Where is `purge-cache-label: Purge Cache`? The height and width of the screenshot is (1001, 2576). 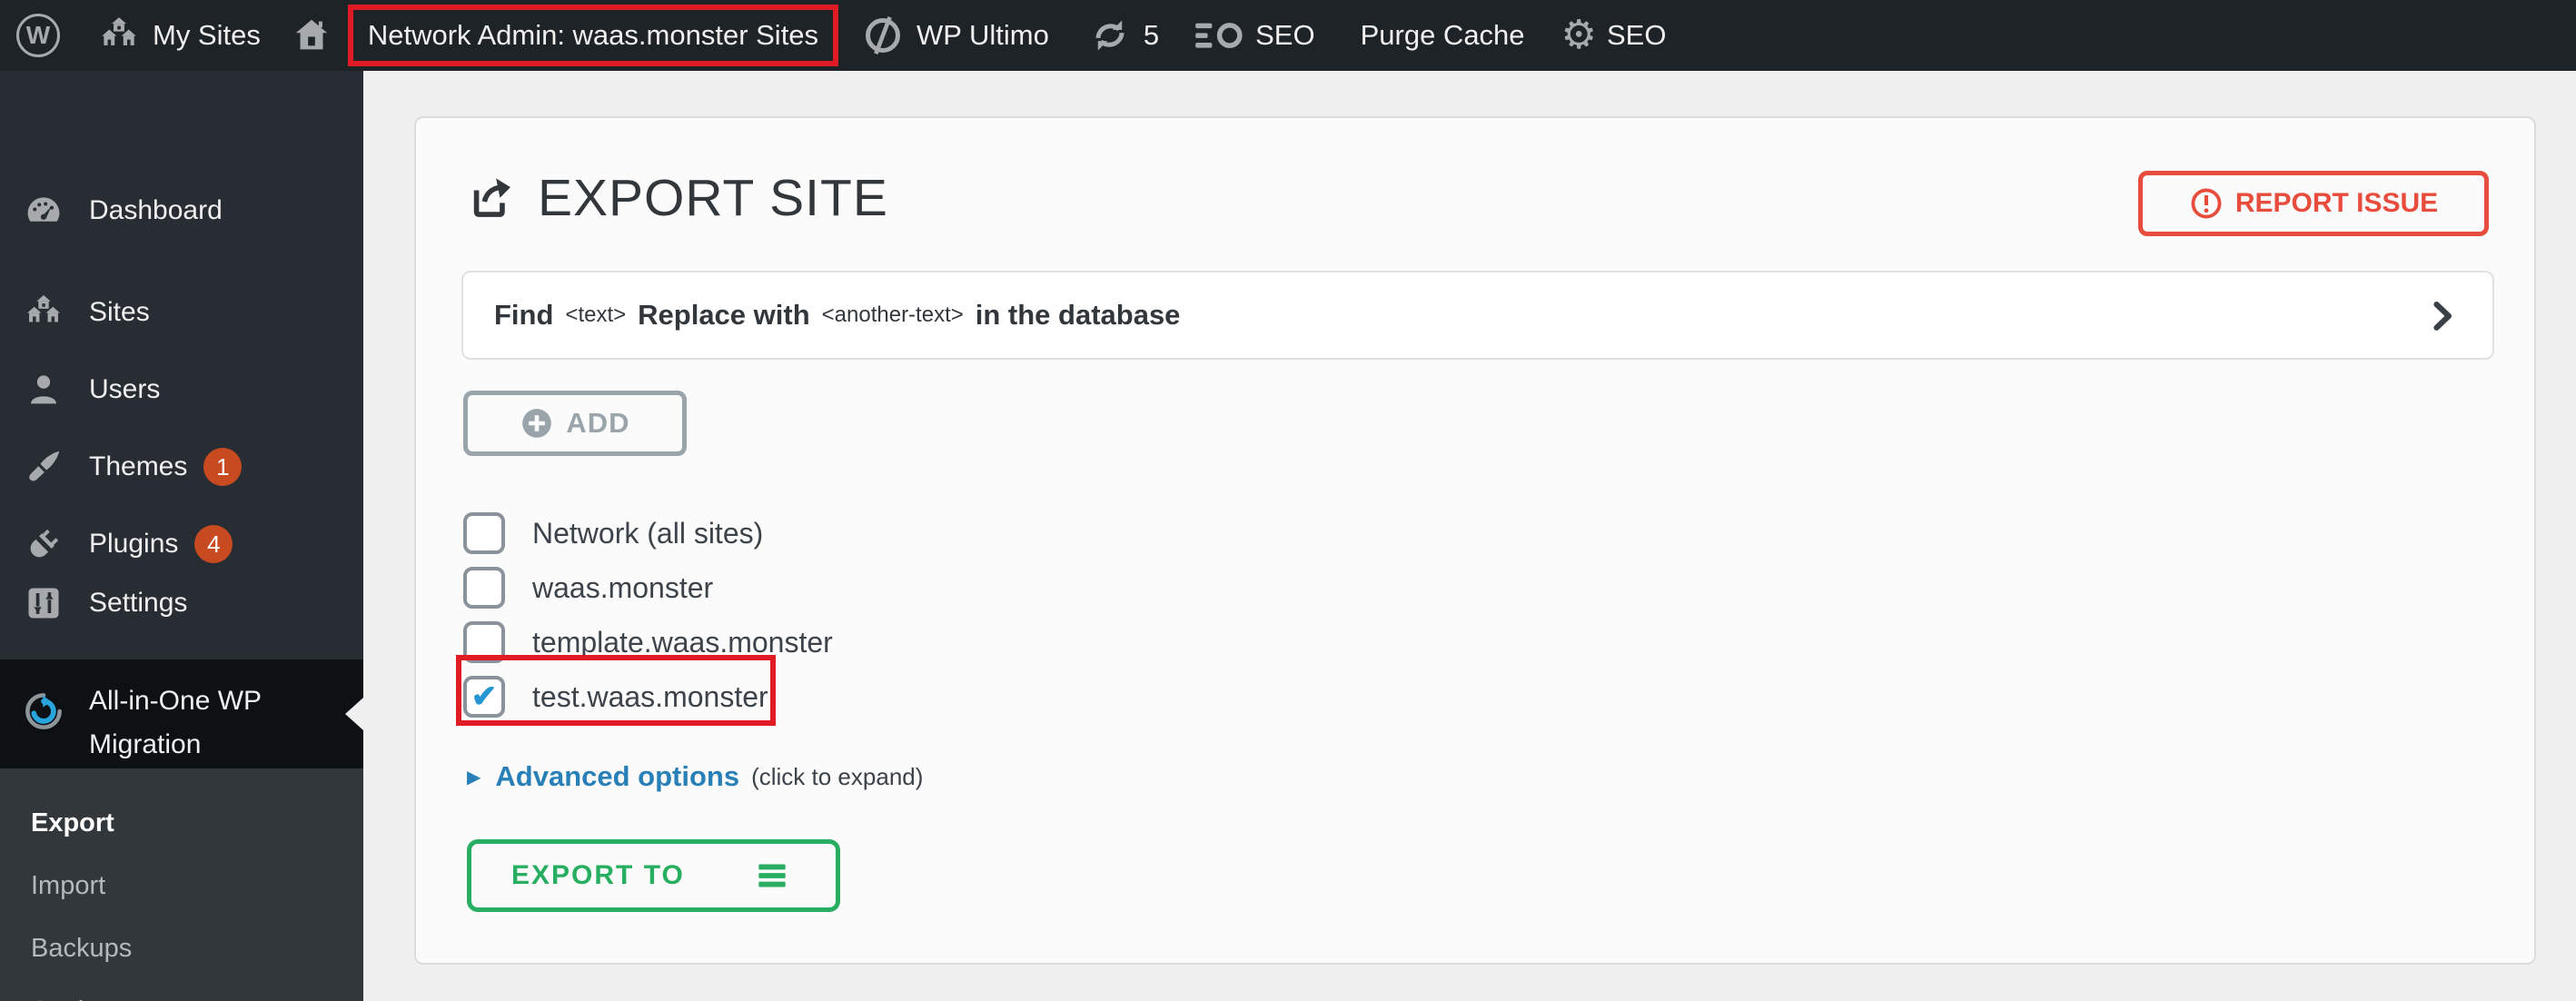
purge-cache-label: Purge Cache is located at coordinates (1442, 35).